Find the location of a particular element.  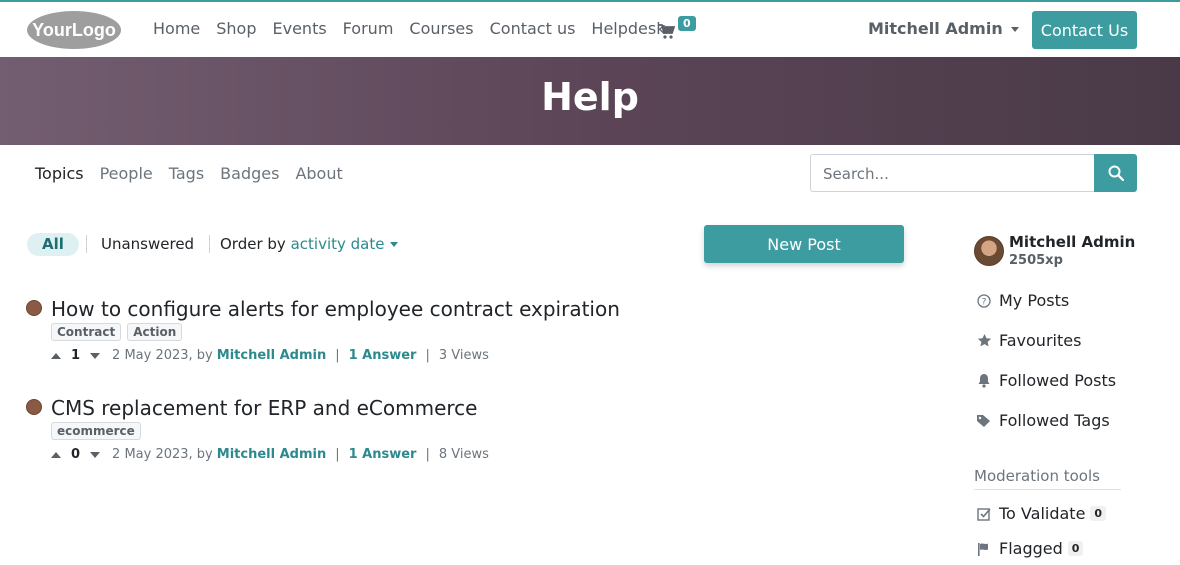

question-circle-icon: ? is located at coordinates (984, 301).